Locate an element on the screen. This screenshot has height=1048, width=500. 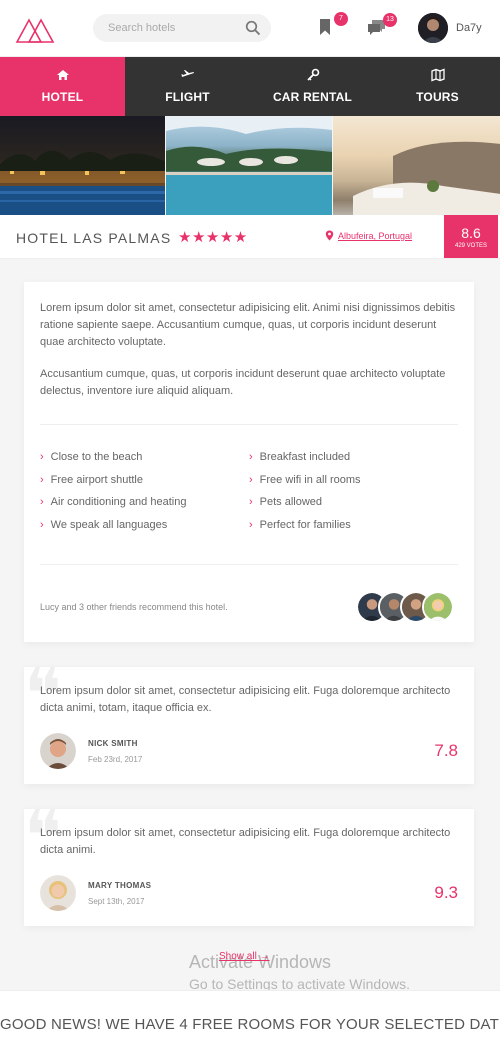
search-input is located at coordinates (173, 28).